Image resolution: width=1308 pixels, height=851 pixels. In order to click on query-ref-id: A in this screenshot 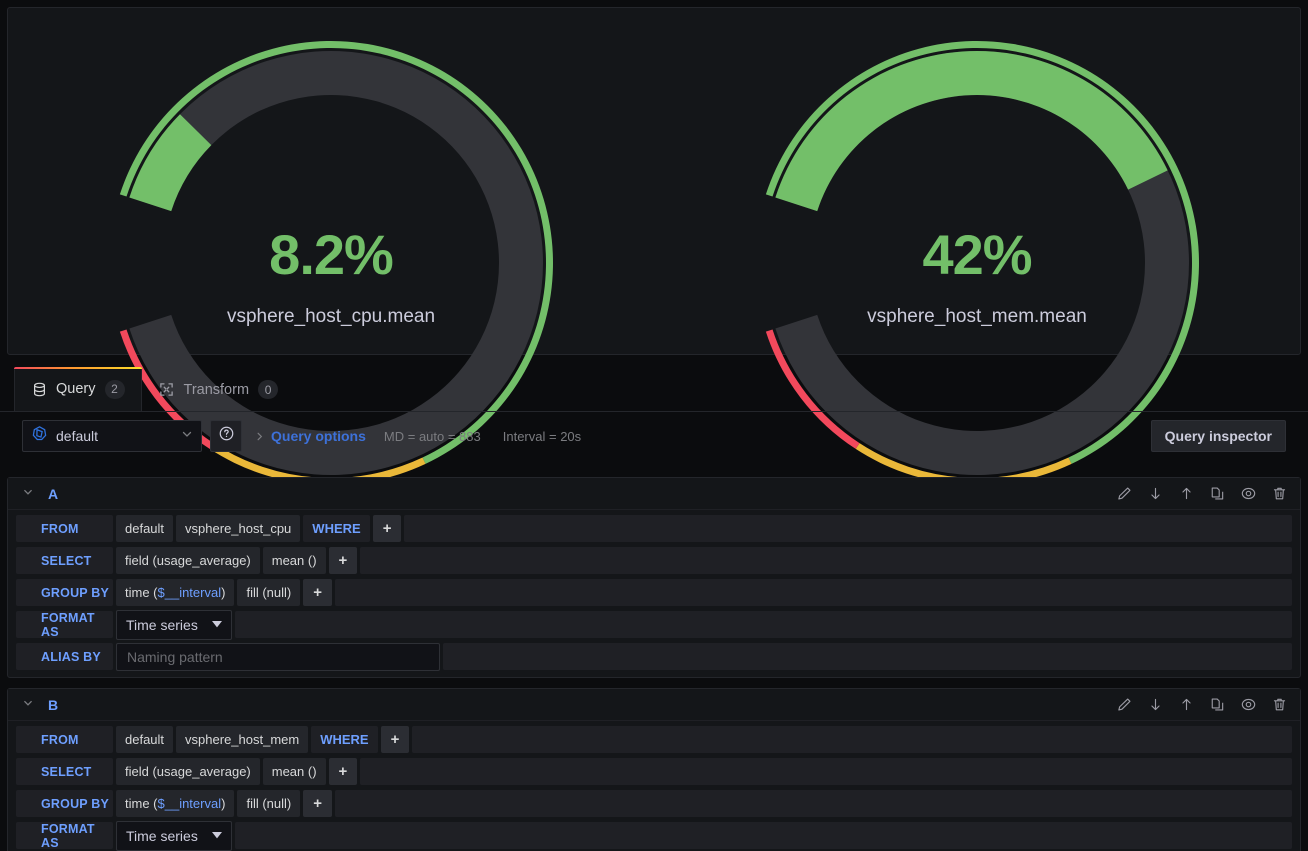, I will do `click(53, 494)`.